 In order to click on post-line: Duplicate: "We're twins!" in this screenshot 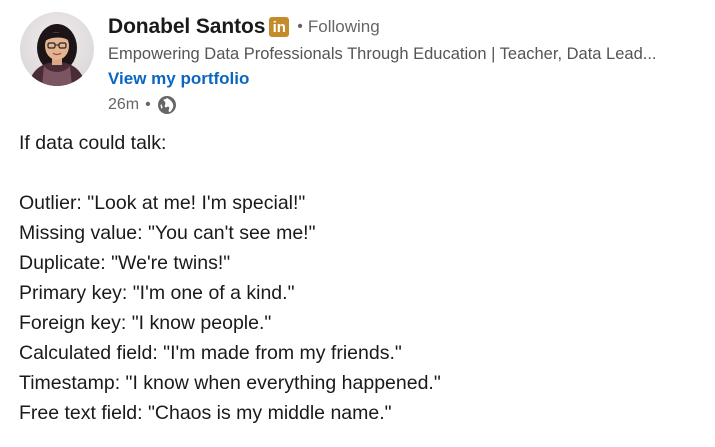, I will do `click(125, 263)`.